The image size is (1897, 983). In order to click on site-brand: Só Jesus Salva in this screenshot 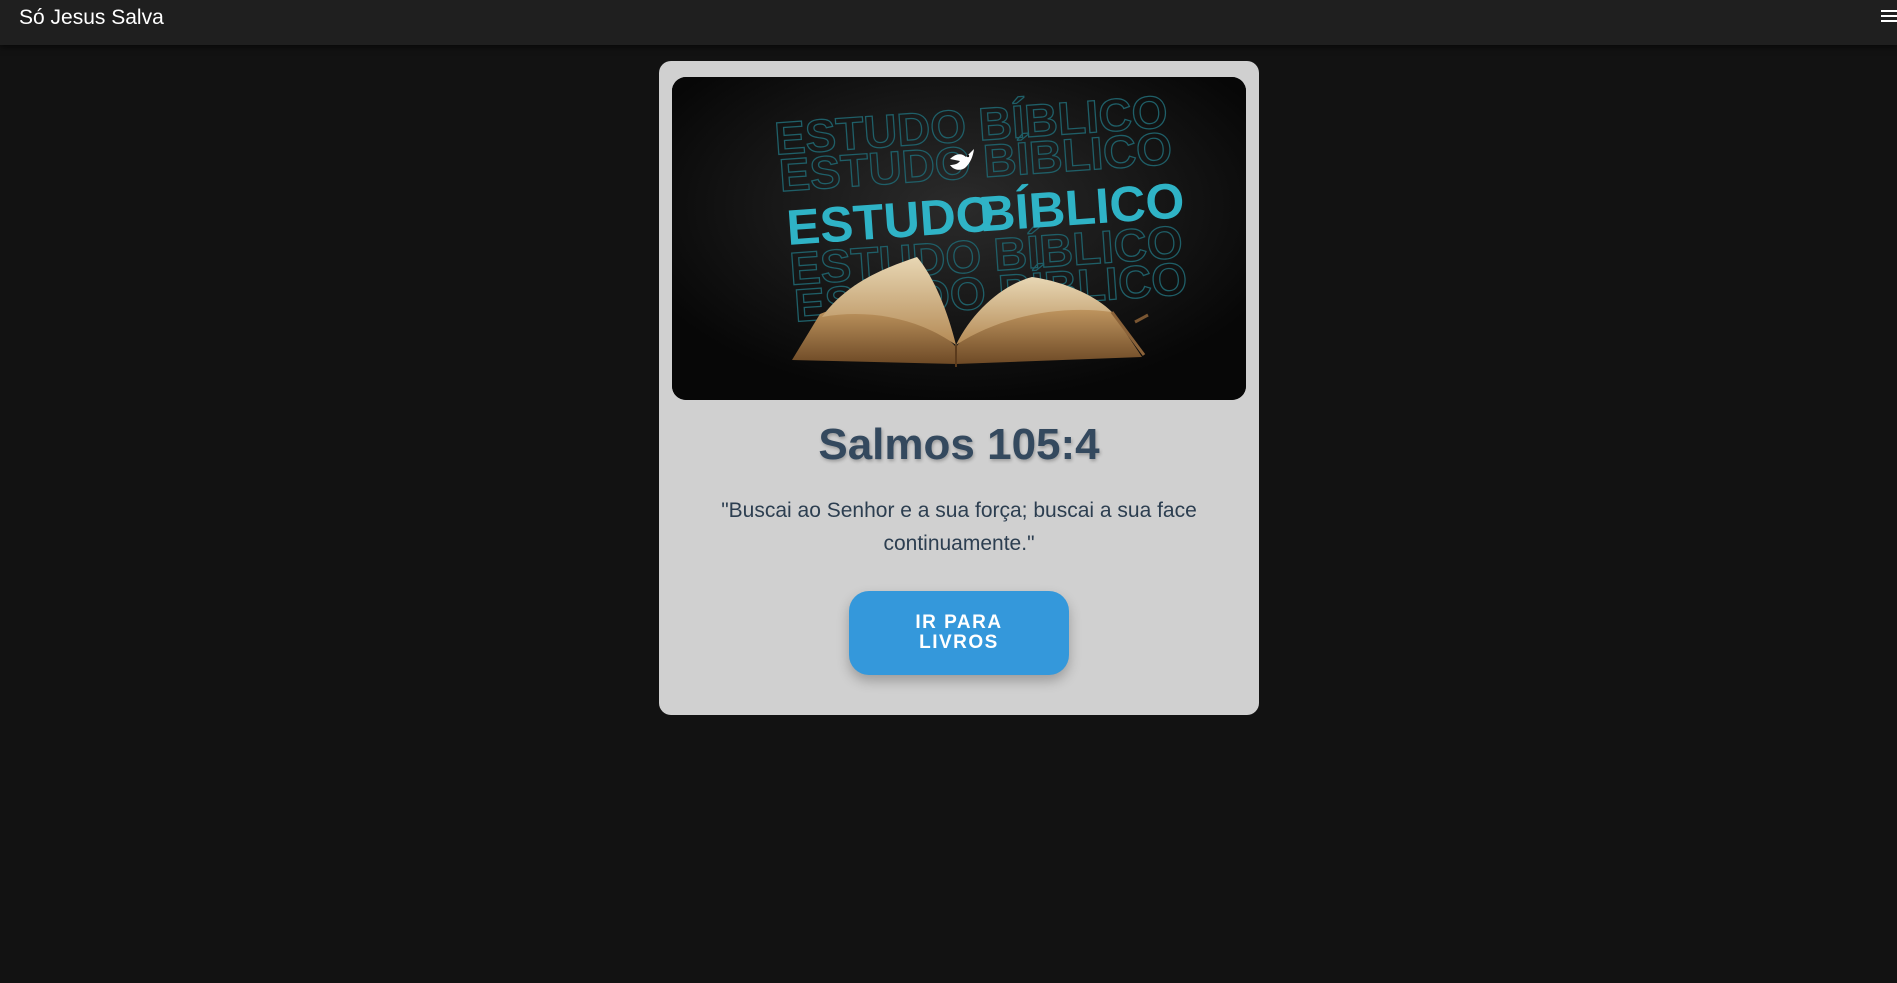, I will do `click(91, 18)`.